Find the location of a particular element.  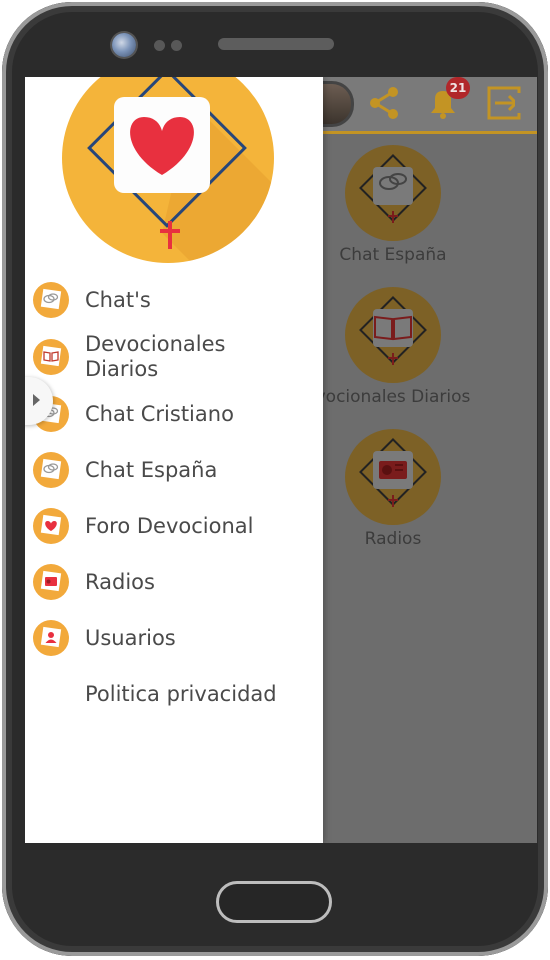

tile-label: Radios is located at coordinates (393, 539).